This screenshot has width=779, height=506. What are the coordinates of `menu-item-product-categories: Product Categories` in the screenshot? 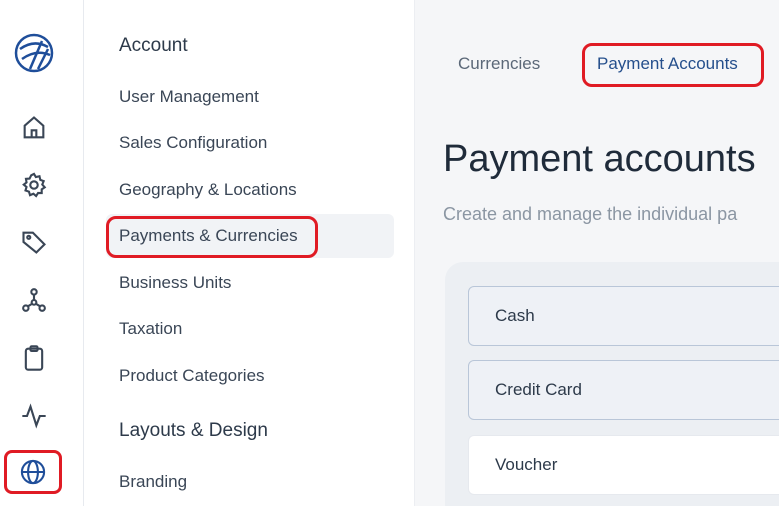 It's located at (192, 376).